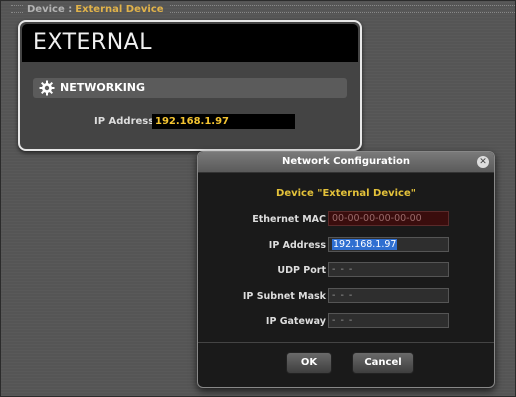 This screenshot has height=397, width=516. Describe the element at coordinates (119, 9) in the screenshot. I see `header-device-name: External Device` at that location.